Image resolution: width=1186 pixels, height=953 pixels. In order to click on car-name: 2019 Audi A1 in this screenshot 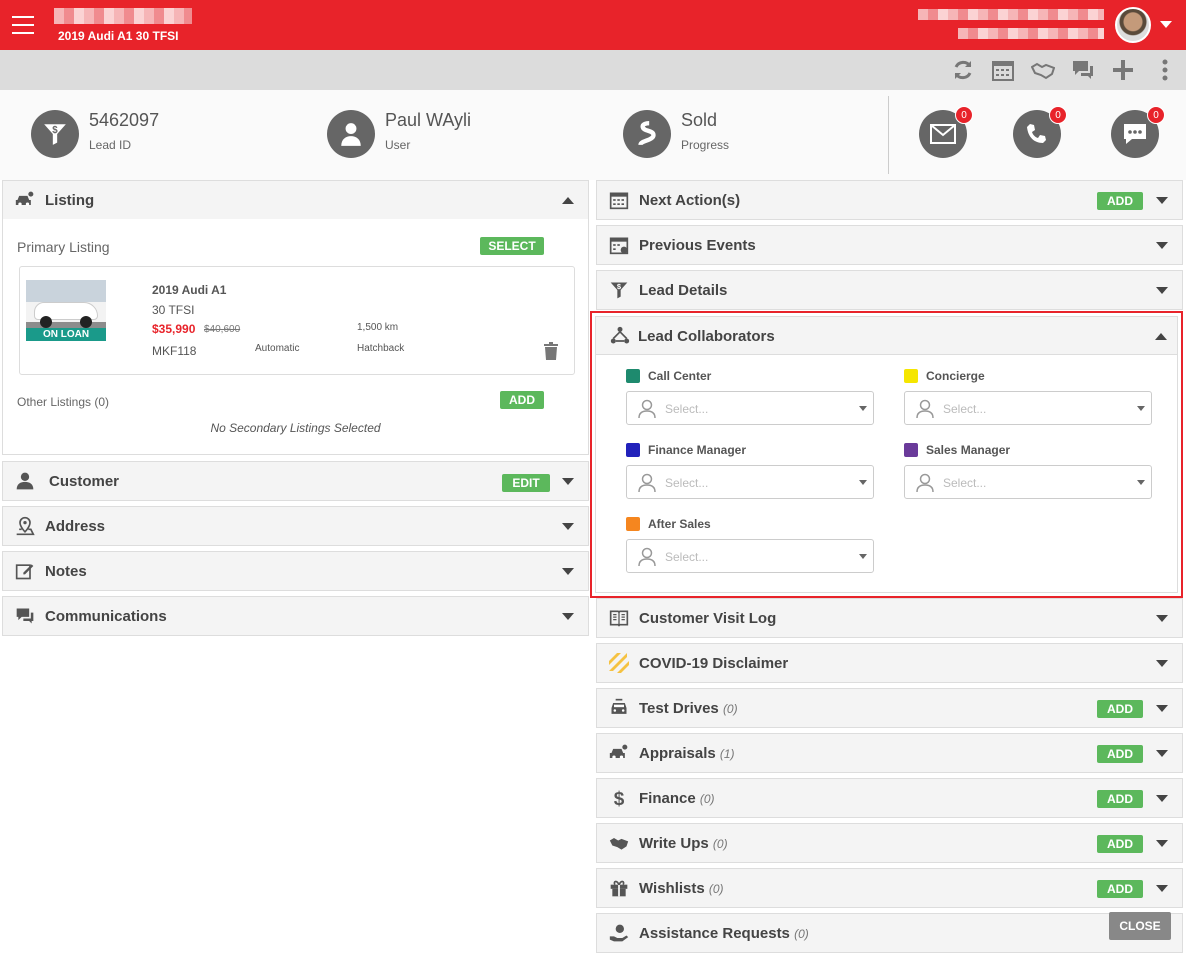, I will do `click(189, 290)`.